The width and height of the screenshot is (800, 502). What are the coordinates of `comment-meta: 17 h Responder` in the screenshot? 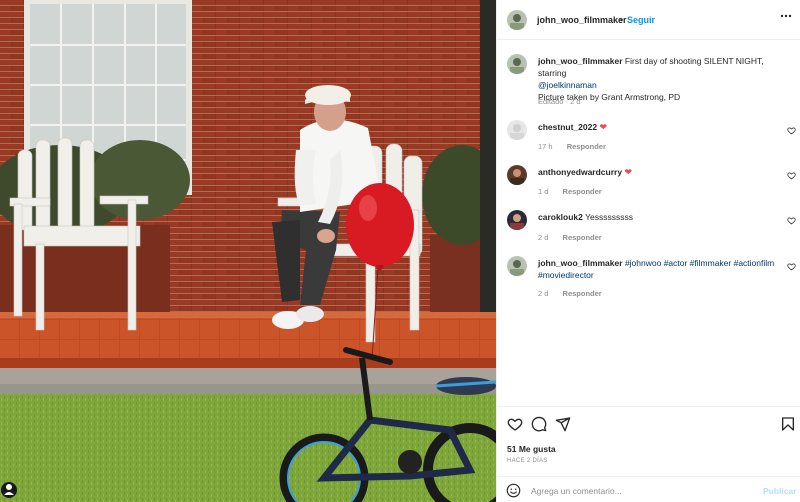 It's located at (578, 146).